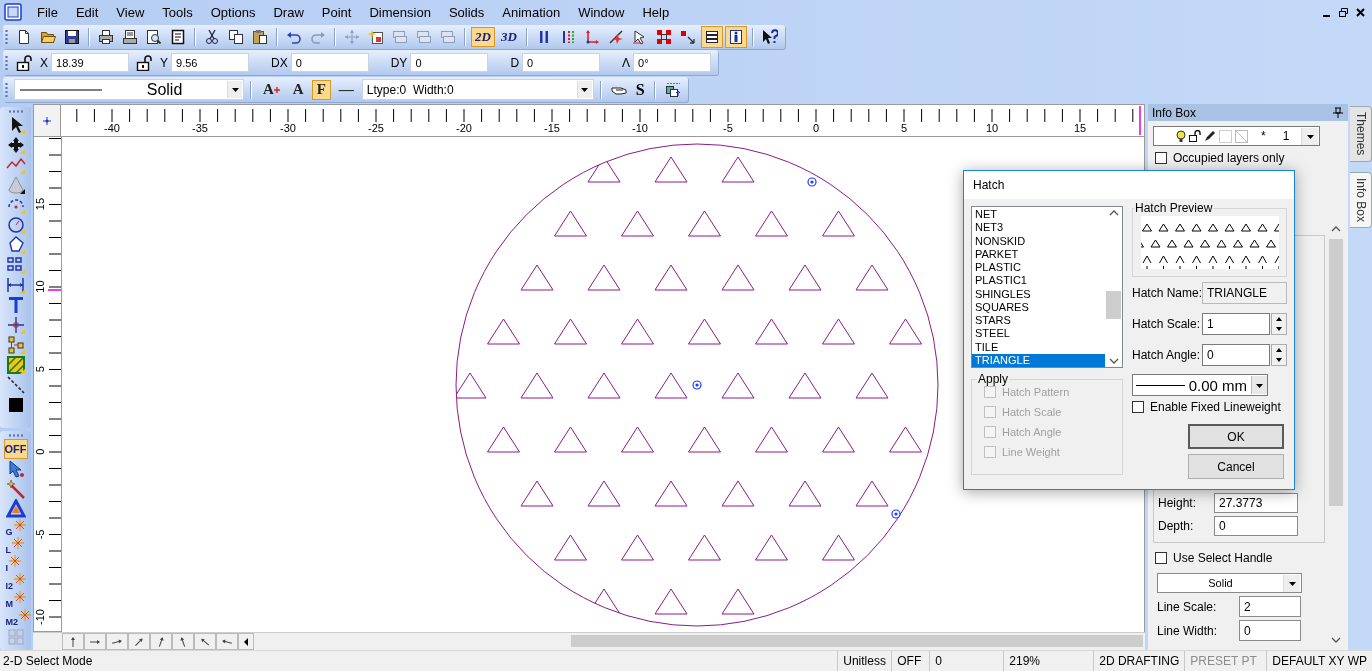 Image resolution: width=1372 pixels, height=671 pixels. I want to click on dimension-icon, so click(15, 285).